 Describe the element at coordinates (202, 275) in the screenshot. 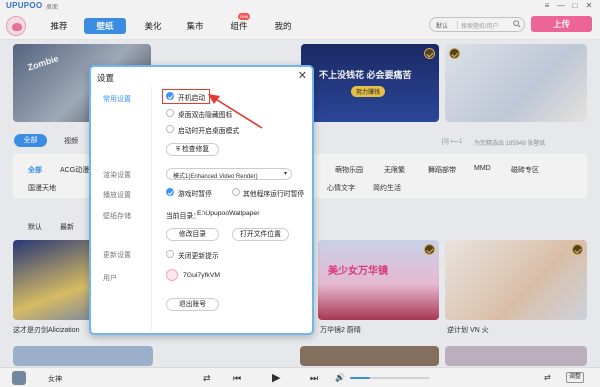

I see `username: 7Gui7yfkVM` at that location.